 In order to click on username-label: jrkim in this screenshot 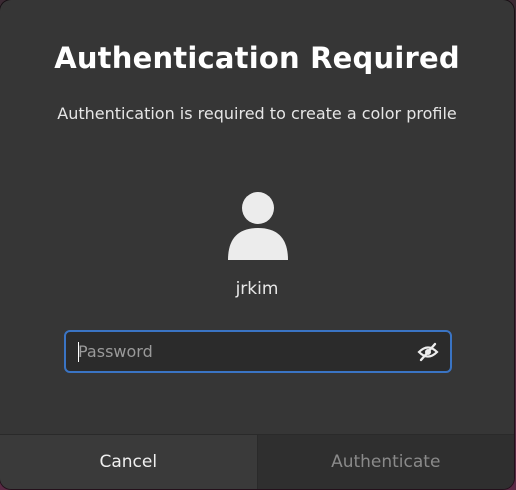, I will do `click(257, 289)`.